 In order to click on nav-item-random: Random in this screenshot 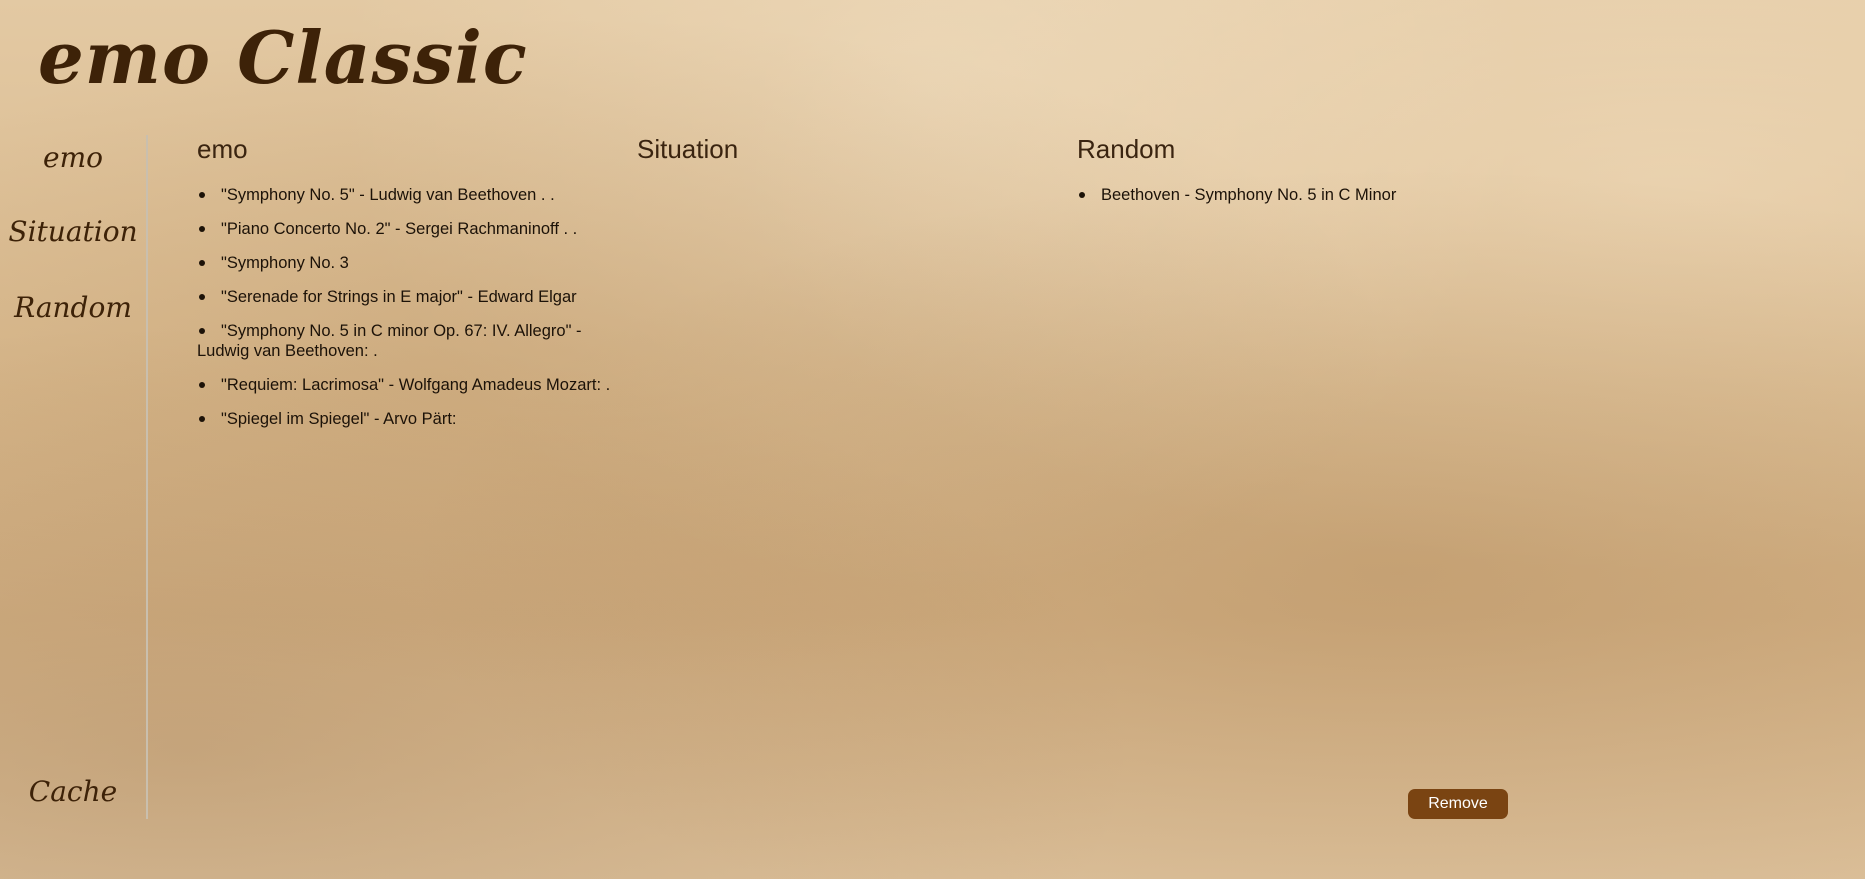, I will do `click(73, 307)`.